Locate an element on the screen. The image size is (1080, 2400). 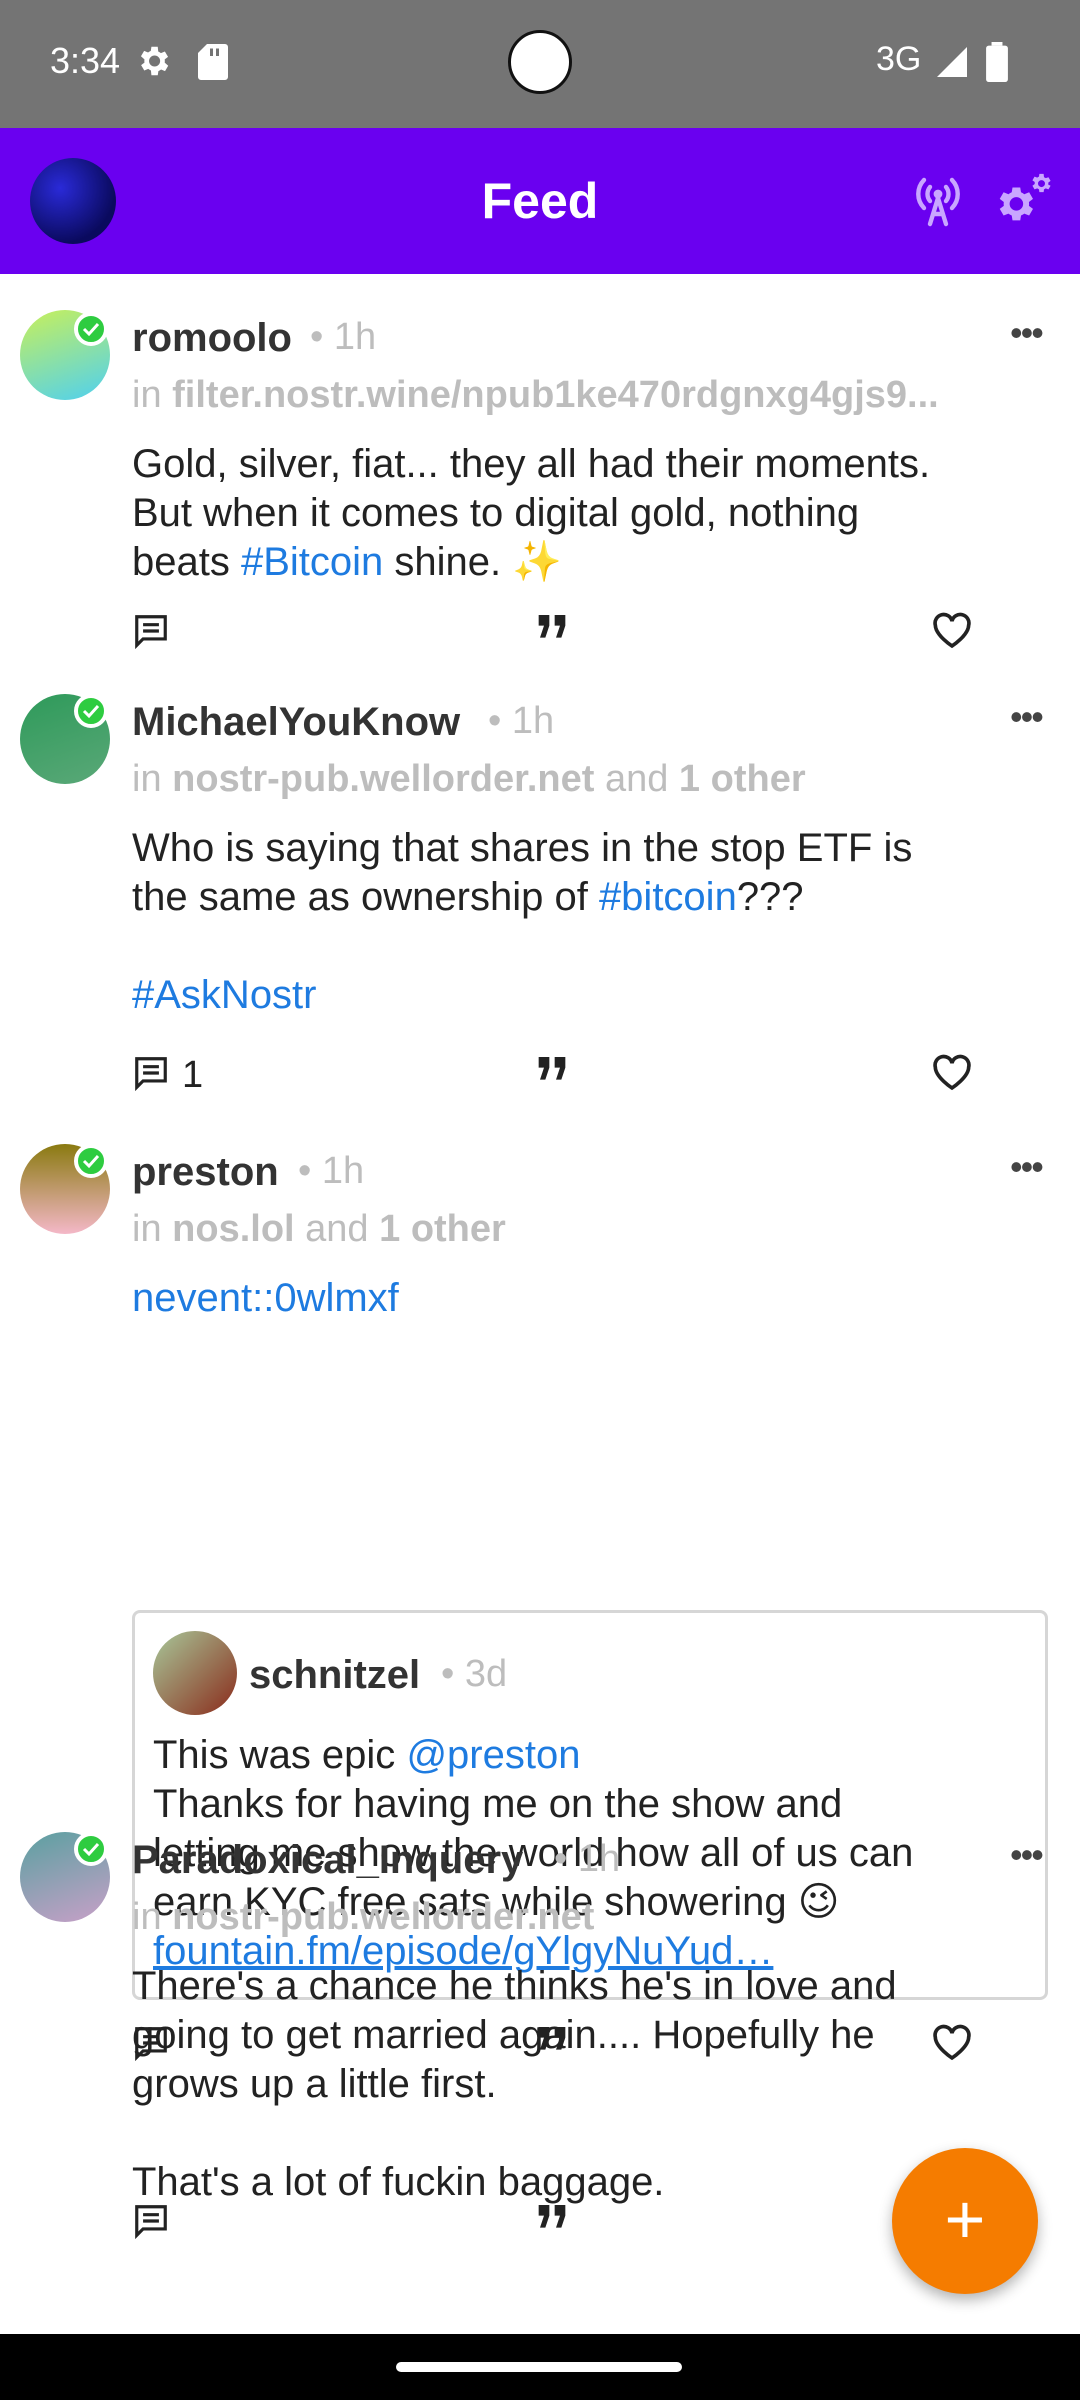
event-link: nevent::0wlmxf is located at coordinates (587, 1298).